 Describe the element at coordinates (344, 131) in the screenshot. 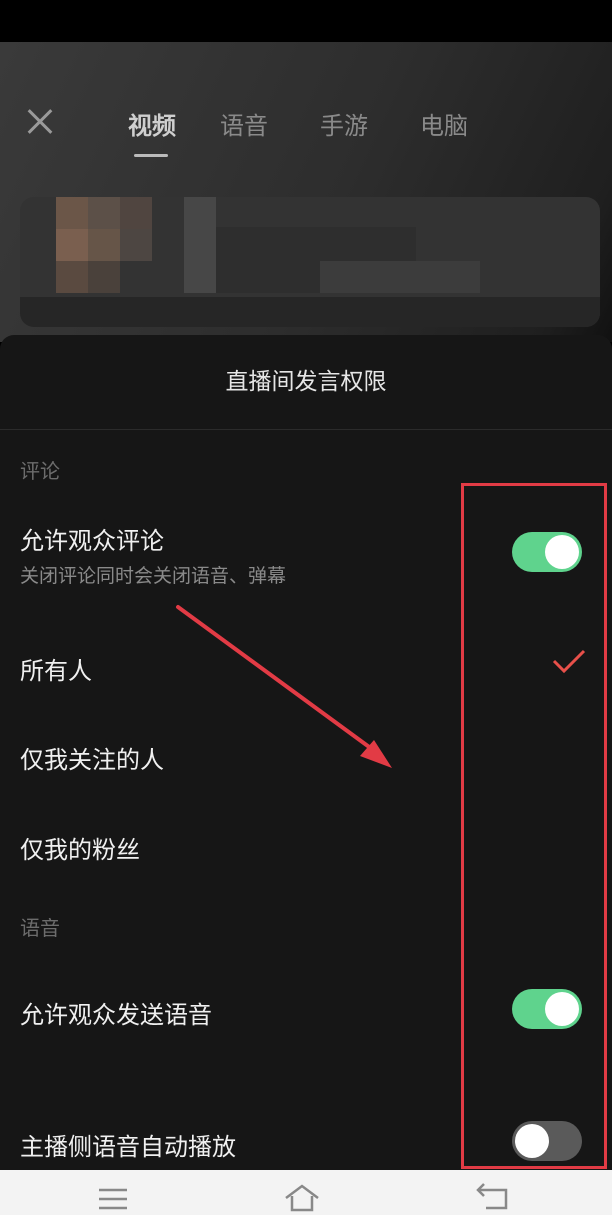

I see `tab-mobile-game: 手游` at that location.